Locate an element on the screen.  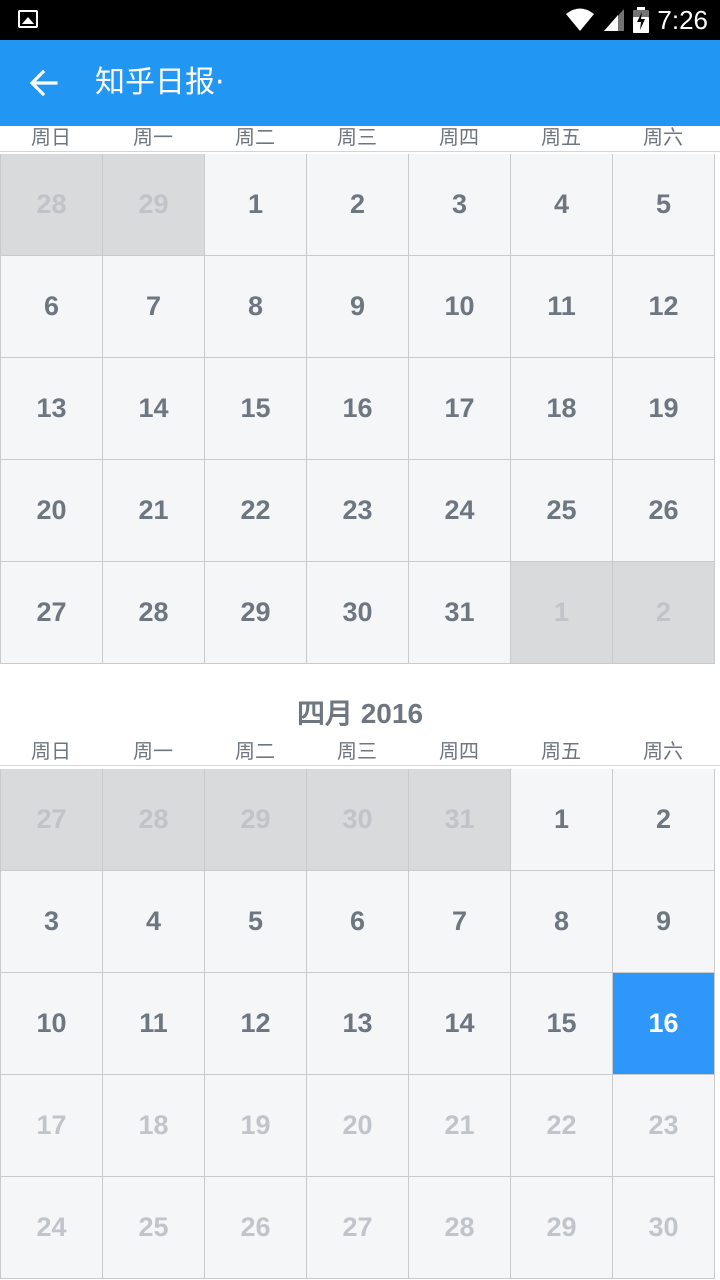
app-bar: 知乎日报· is located at coordinates (360, 83).